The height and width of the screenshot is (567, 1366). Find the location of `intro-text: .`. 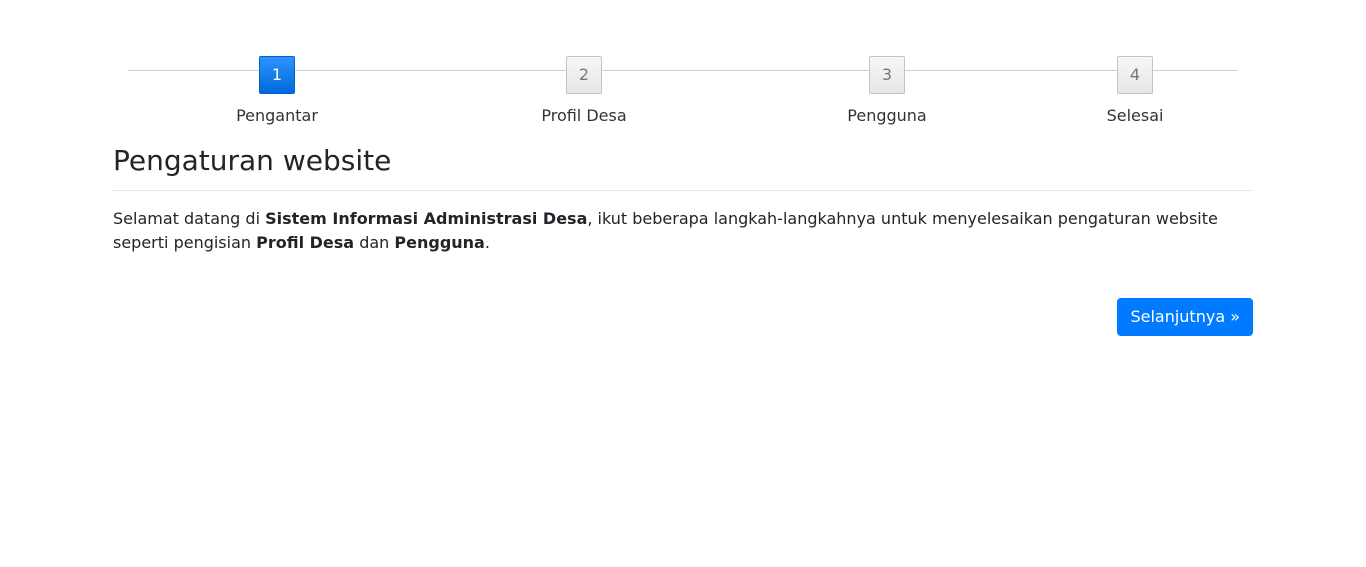

intro-text: . is located at coordinates (487, 242).